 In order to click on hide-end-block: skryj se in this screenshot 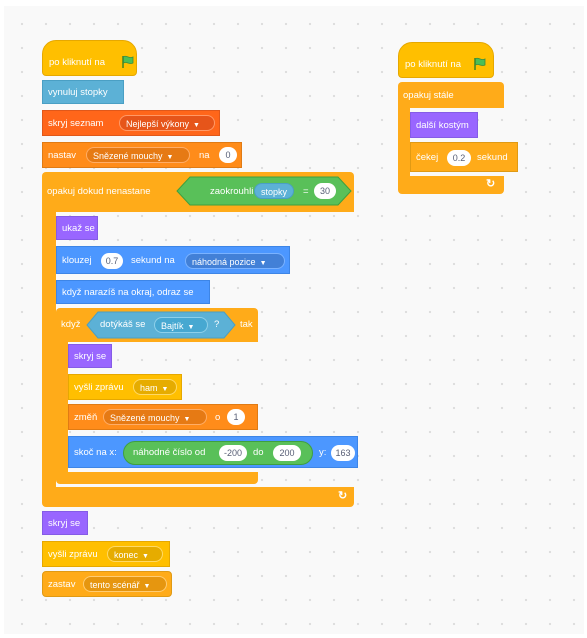, I will do `click(65, 523)`.